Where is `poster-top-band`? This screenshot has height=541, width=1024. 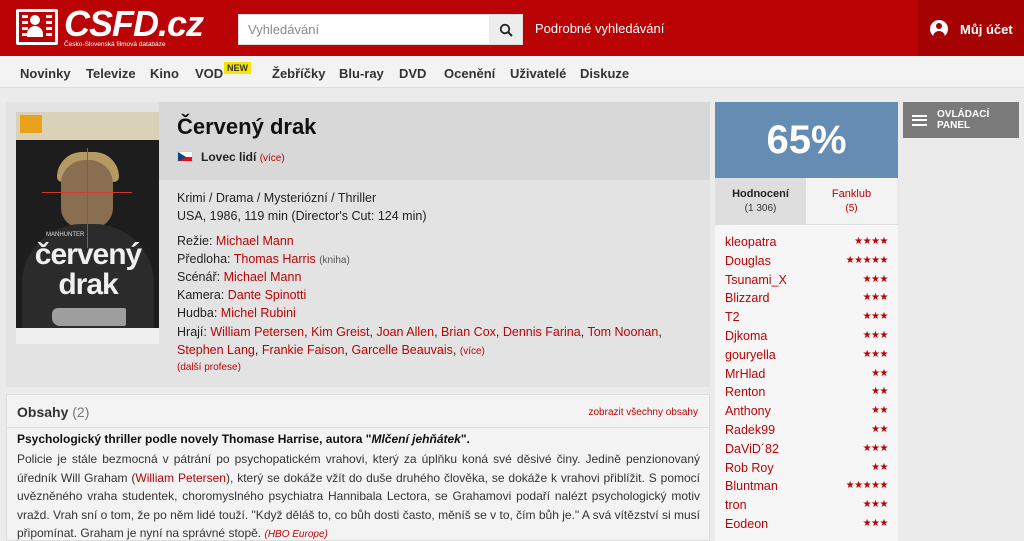 poster-top-band is located at coordinates (87, 126).